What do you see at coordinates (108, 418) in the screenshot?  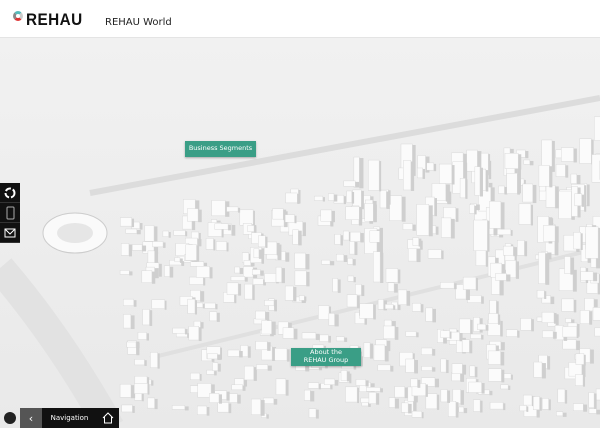 I see `home-icon` at bounding box center [108, 418].